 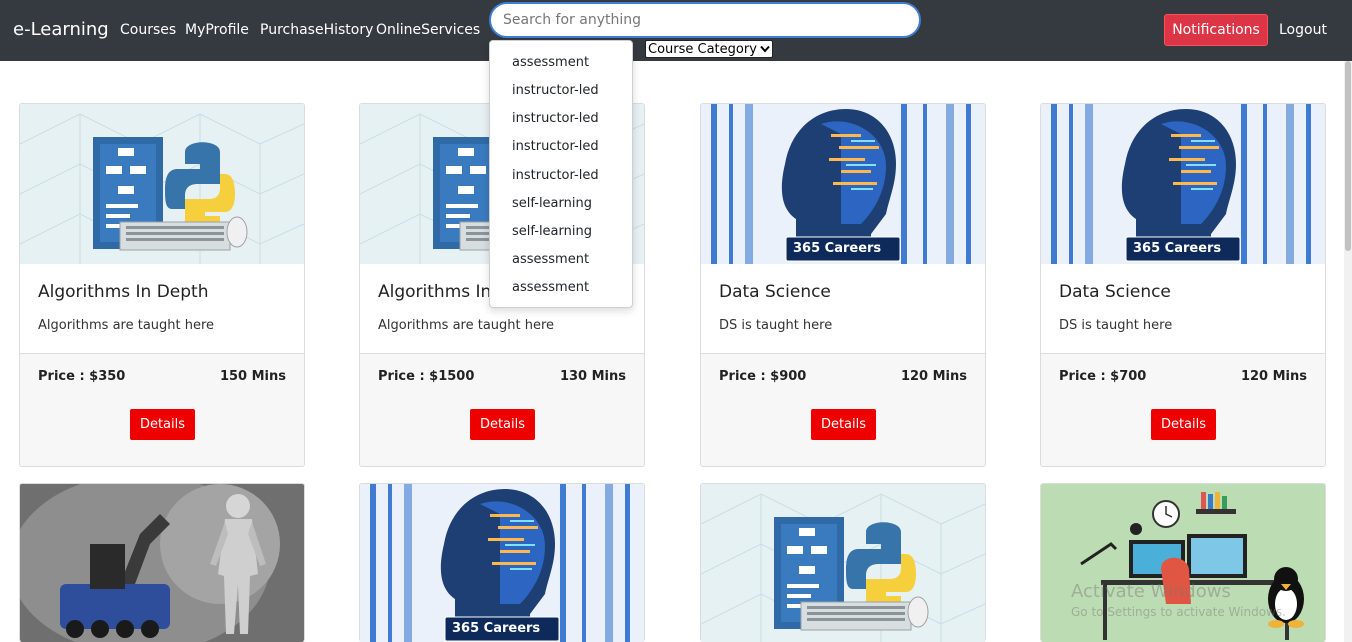 I want to click on card-footer: Price : $700 120 Mins Details, so click(x=1183, y=409).